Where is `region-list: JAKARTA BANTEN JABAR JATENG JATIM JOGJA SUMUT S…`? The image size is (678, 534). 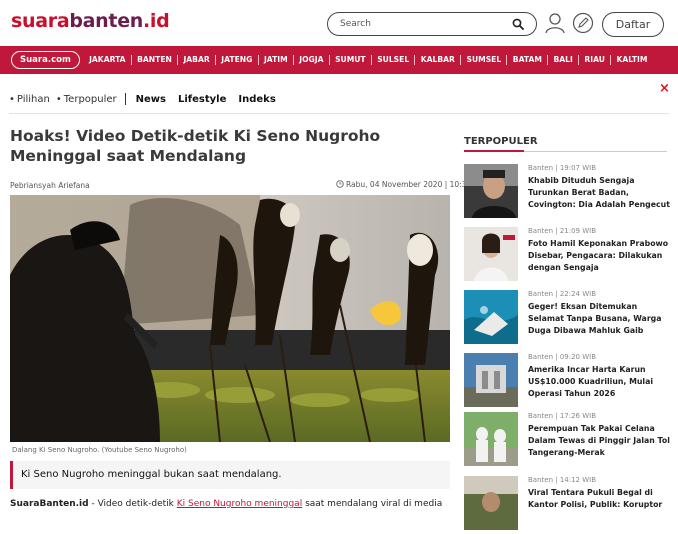
region-list: JAKARTA BANTEN JABAR JATENG JATIM JOGJA SUMUT S… is located at coordinates (368, 60).